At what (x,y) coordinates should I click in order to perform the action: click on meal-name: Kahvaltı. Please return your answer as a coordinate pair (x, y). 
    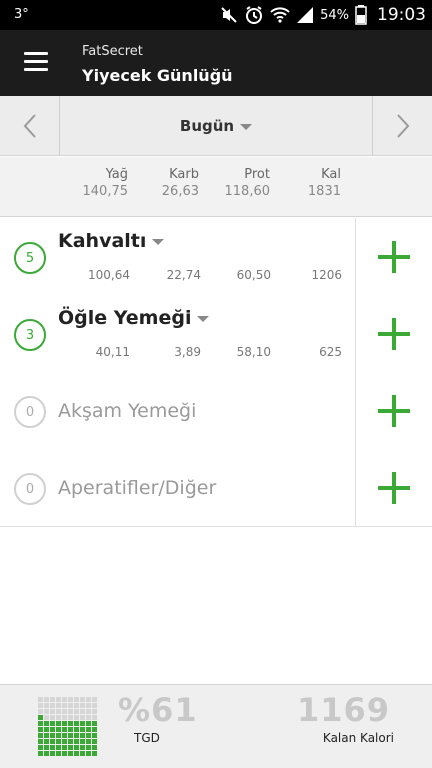
    Looking at the image, I should click on (102, 241).